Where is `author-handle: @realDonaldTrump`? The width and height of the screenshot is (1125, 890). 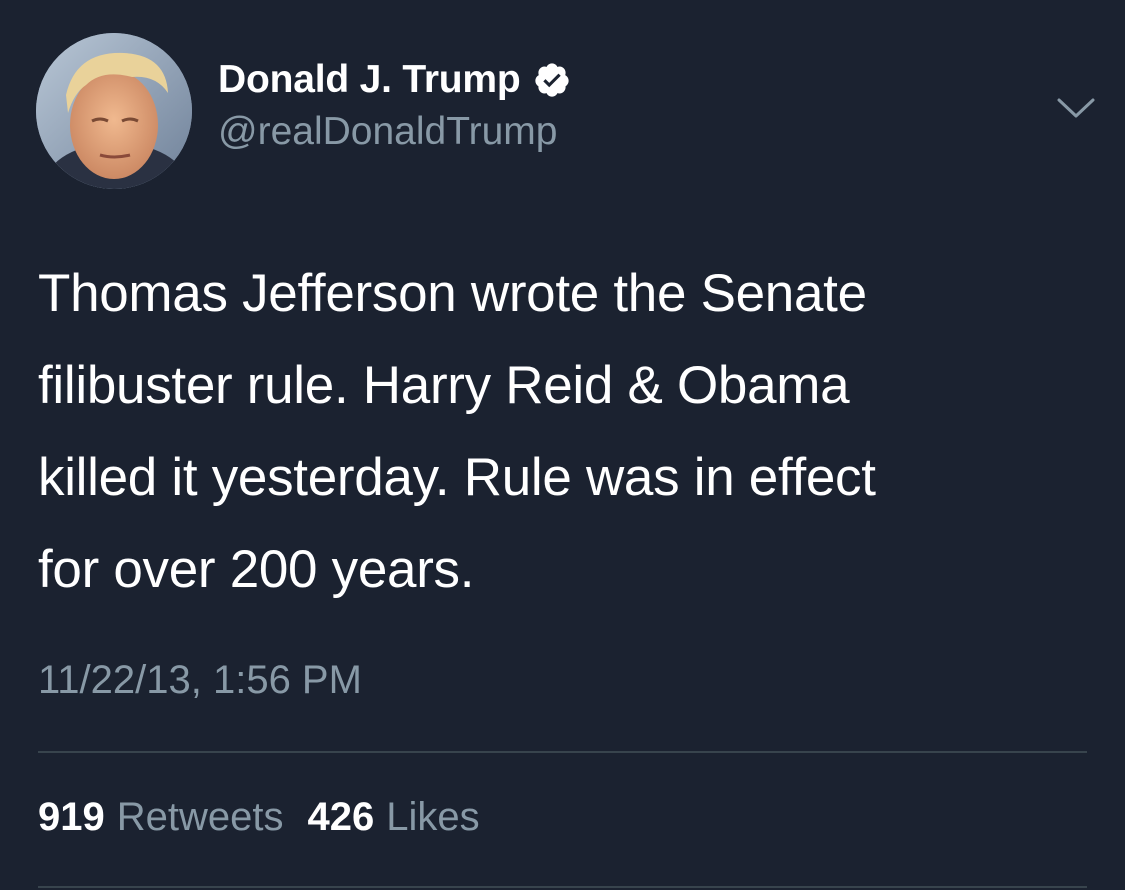
author-handle: @realDonaldTrump is located at coordinates (387, 132).